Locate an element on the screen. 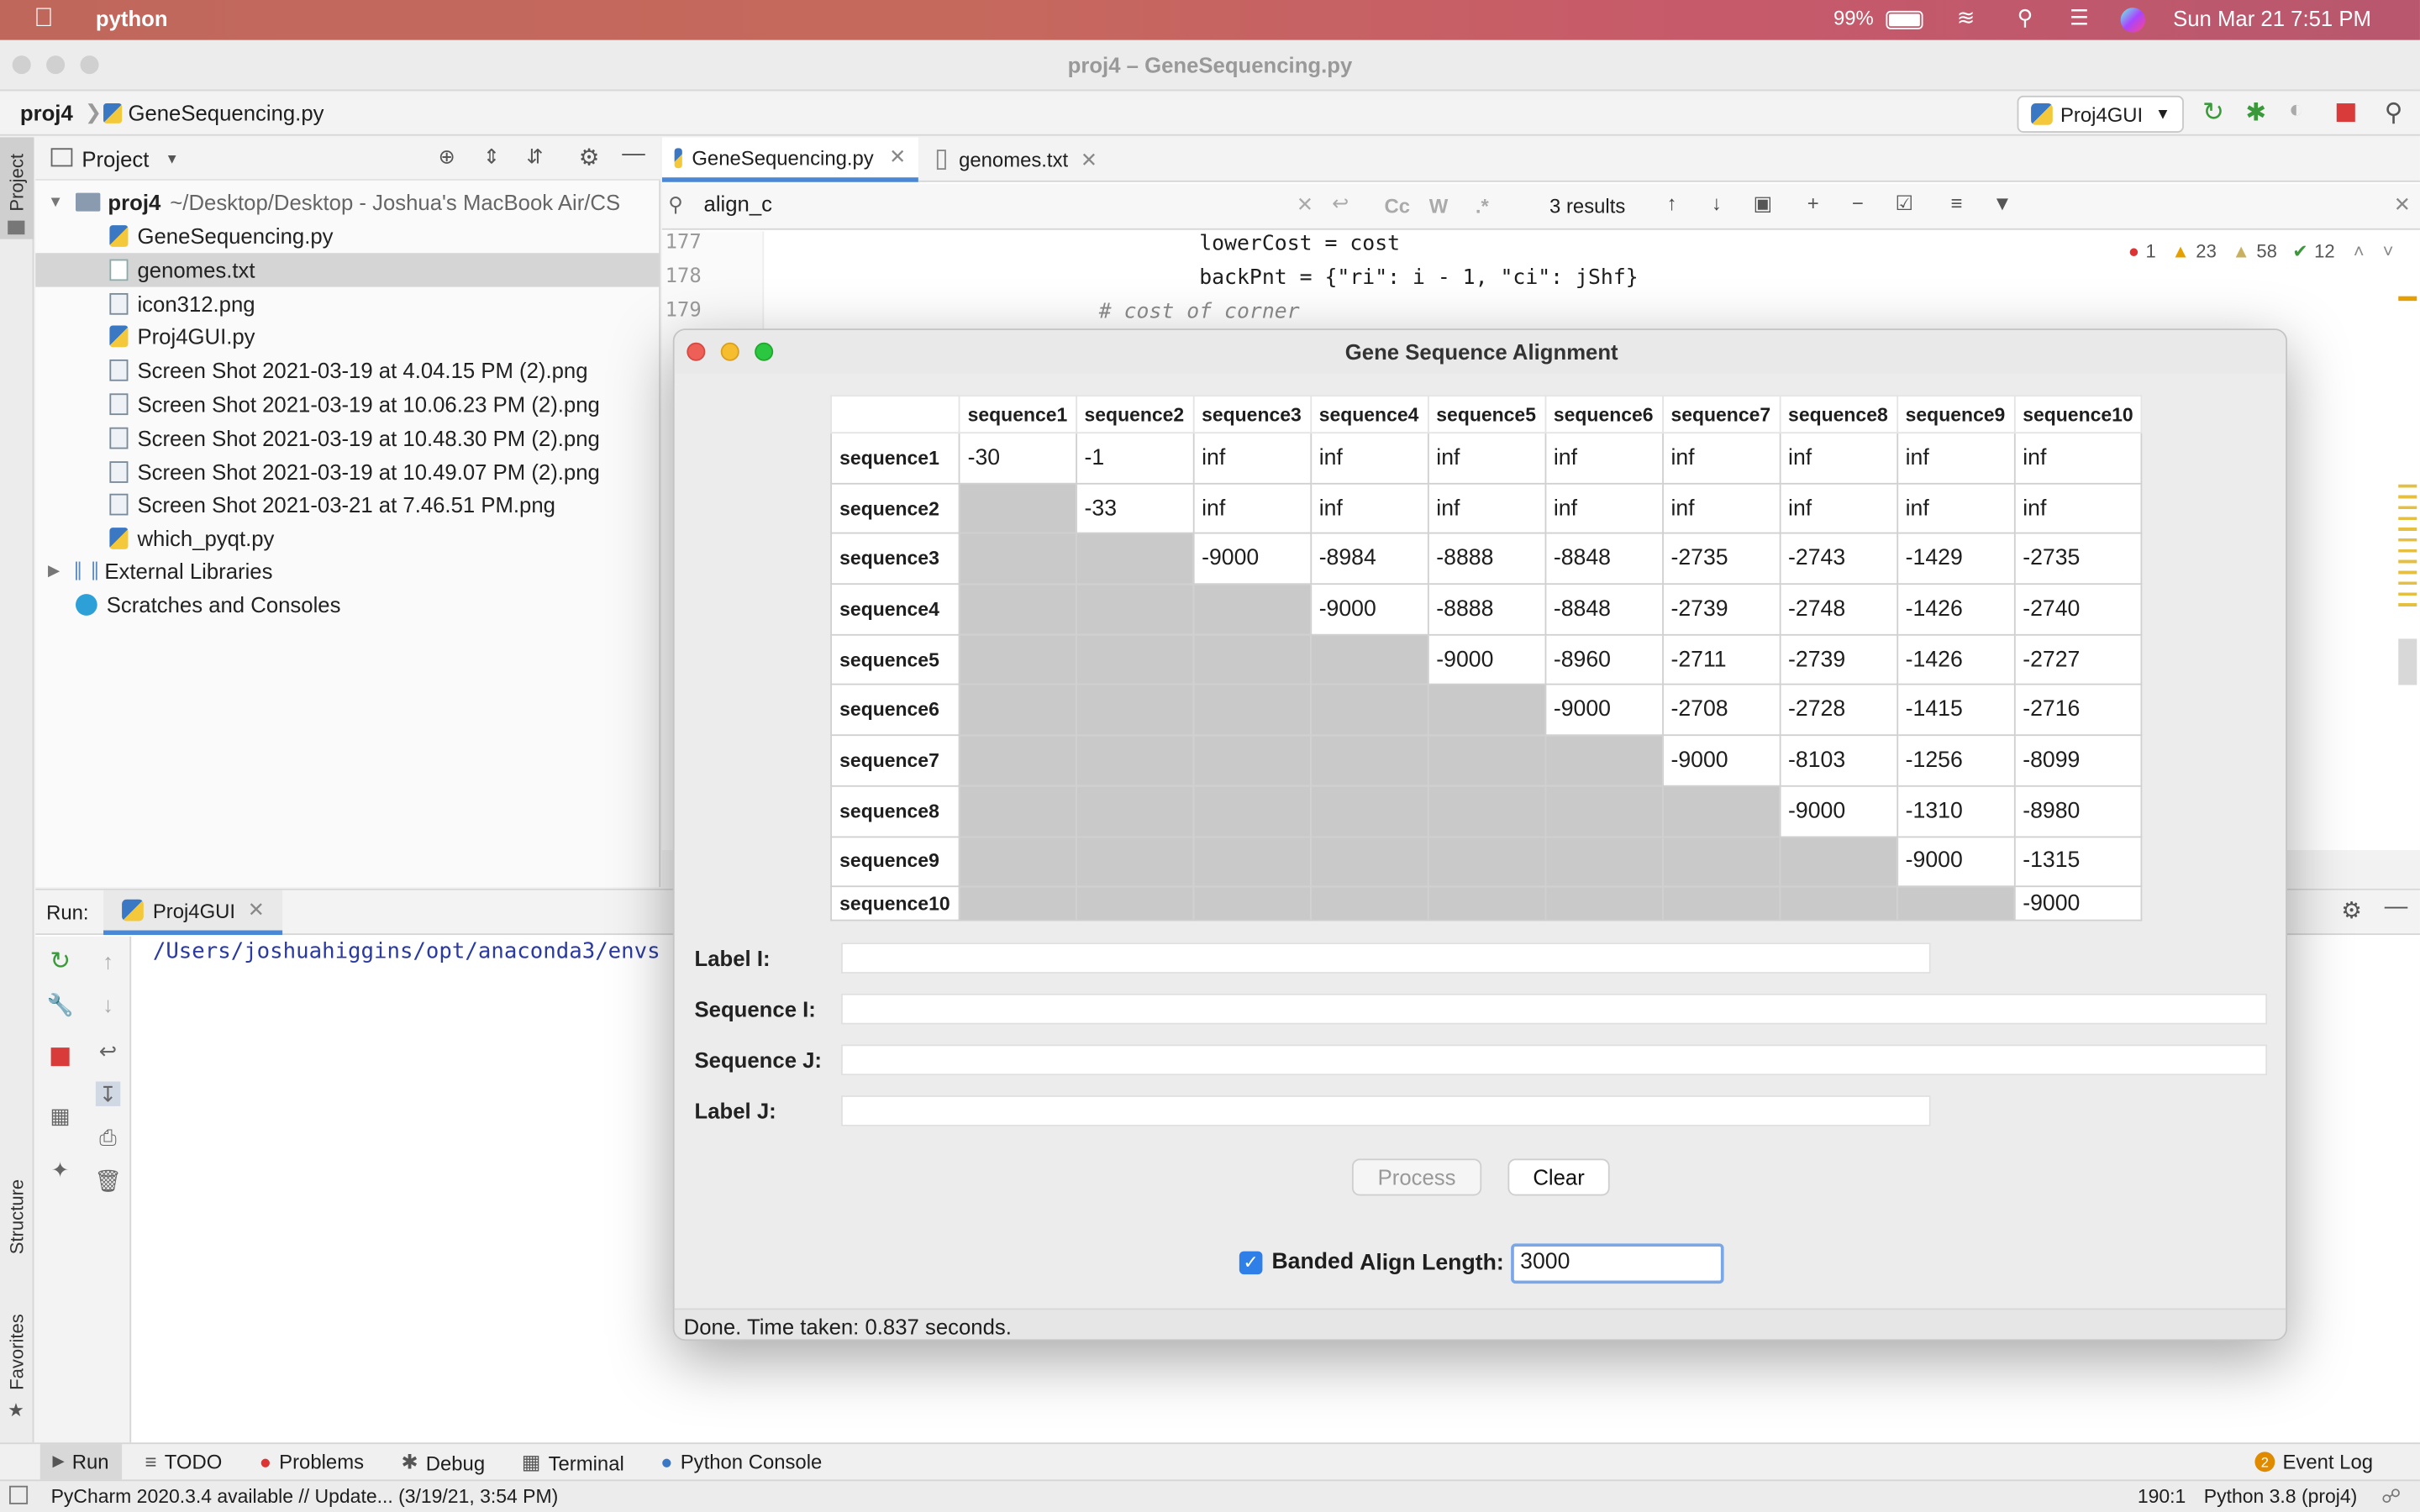  wifi-icon: ≋ is located at coordinates (1966, 18).